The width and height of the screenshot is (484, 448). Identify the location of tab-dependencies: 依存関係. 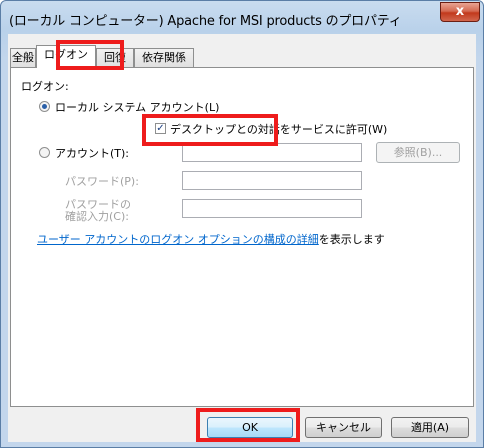
(164, 57).